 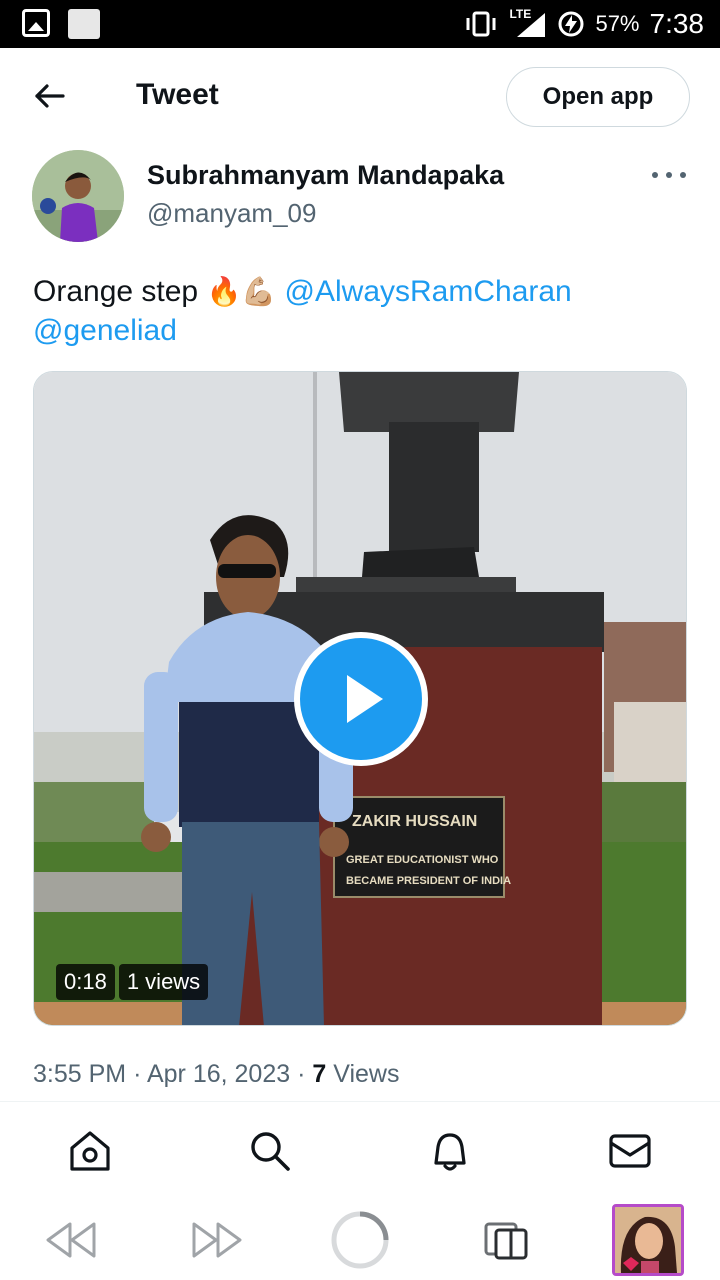 I want to click on video-views: 1 views, so click(x=163, y=982).